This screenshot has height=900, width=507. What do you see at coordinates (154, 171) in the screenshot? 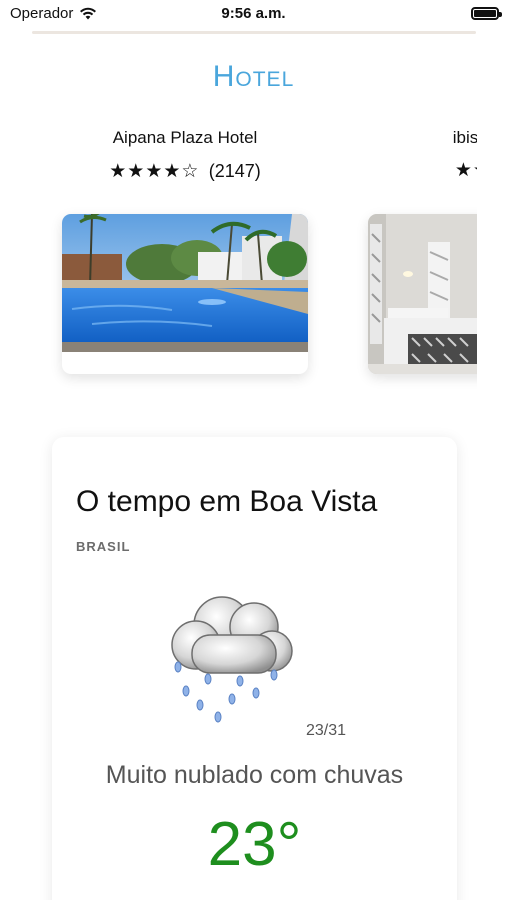
I see `star-rating-icon: ★★★★☆` at bounding box center [154, 171].